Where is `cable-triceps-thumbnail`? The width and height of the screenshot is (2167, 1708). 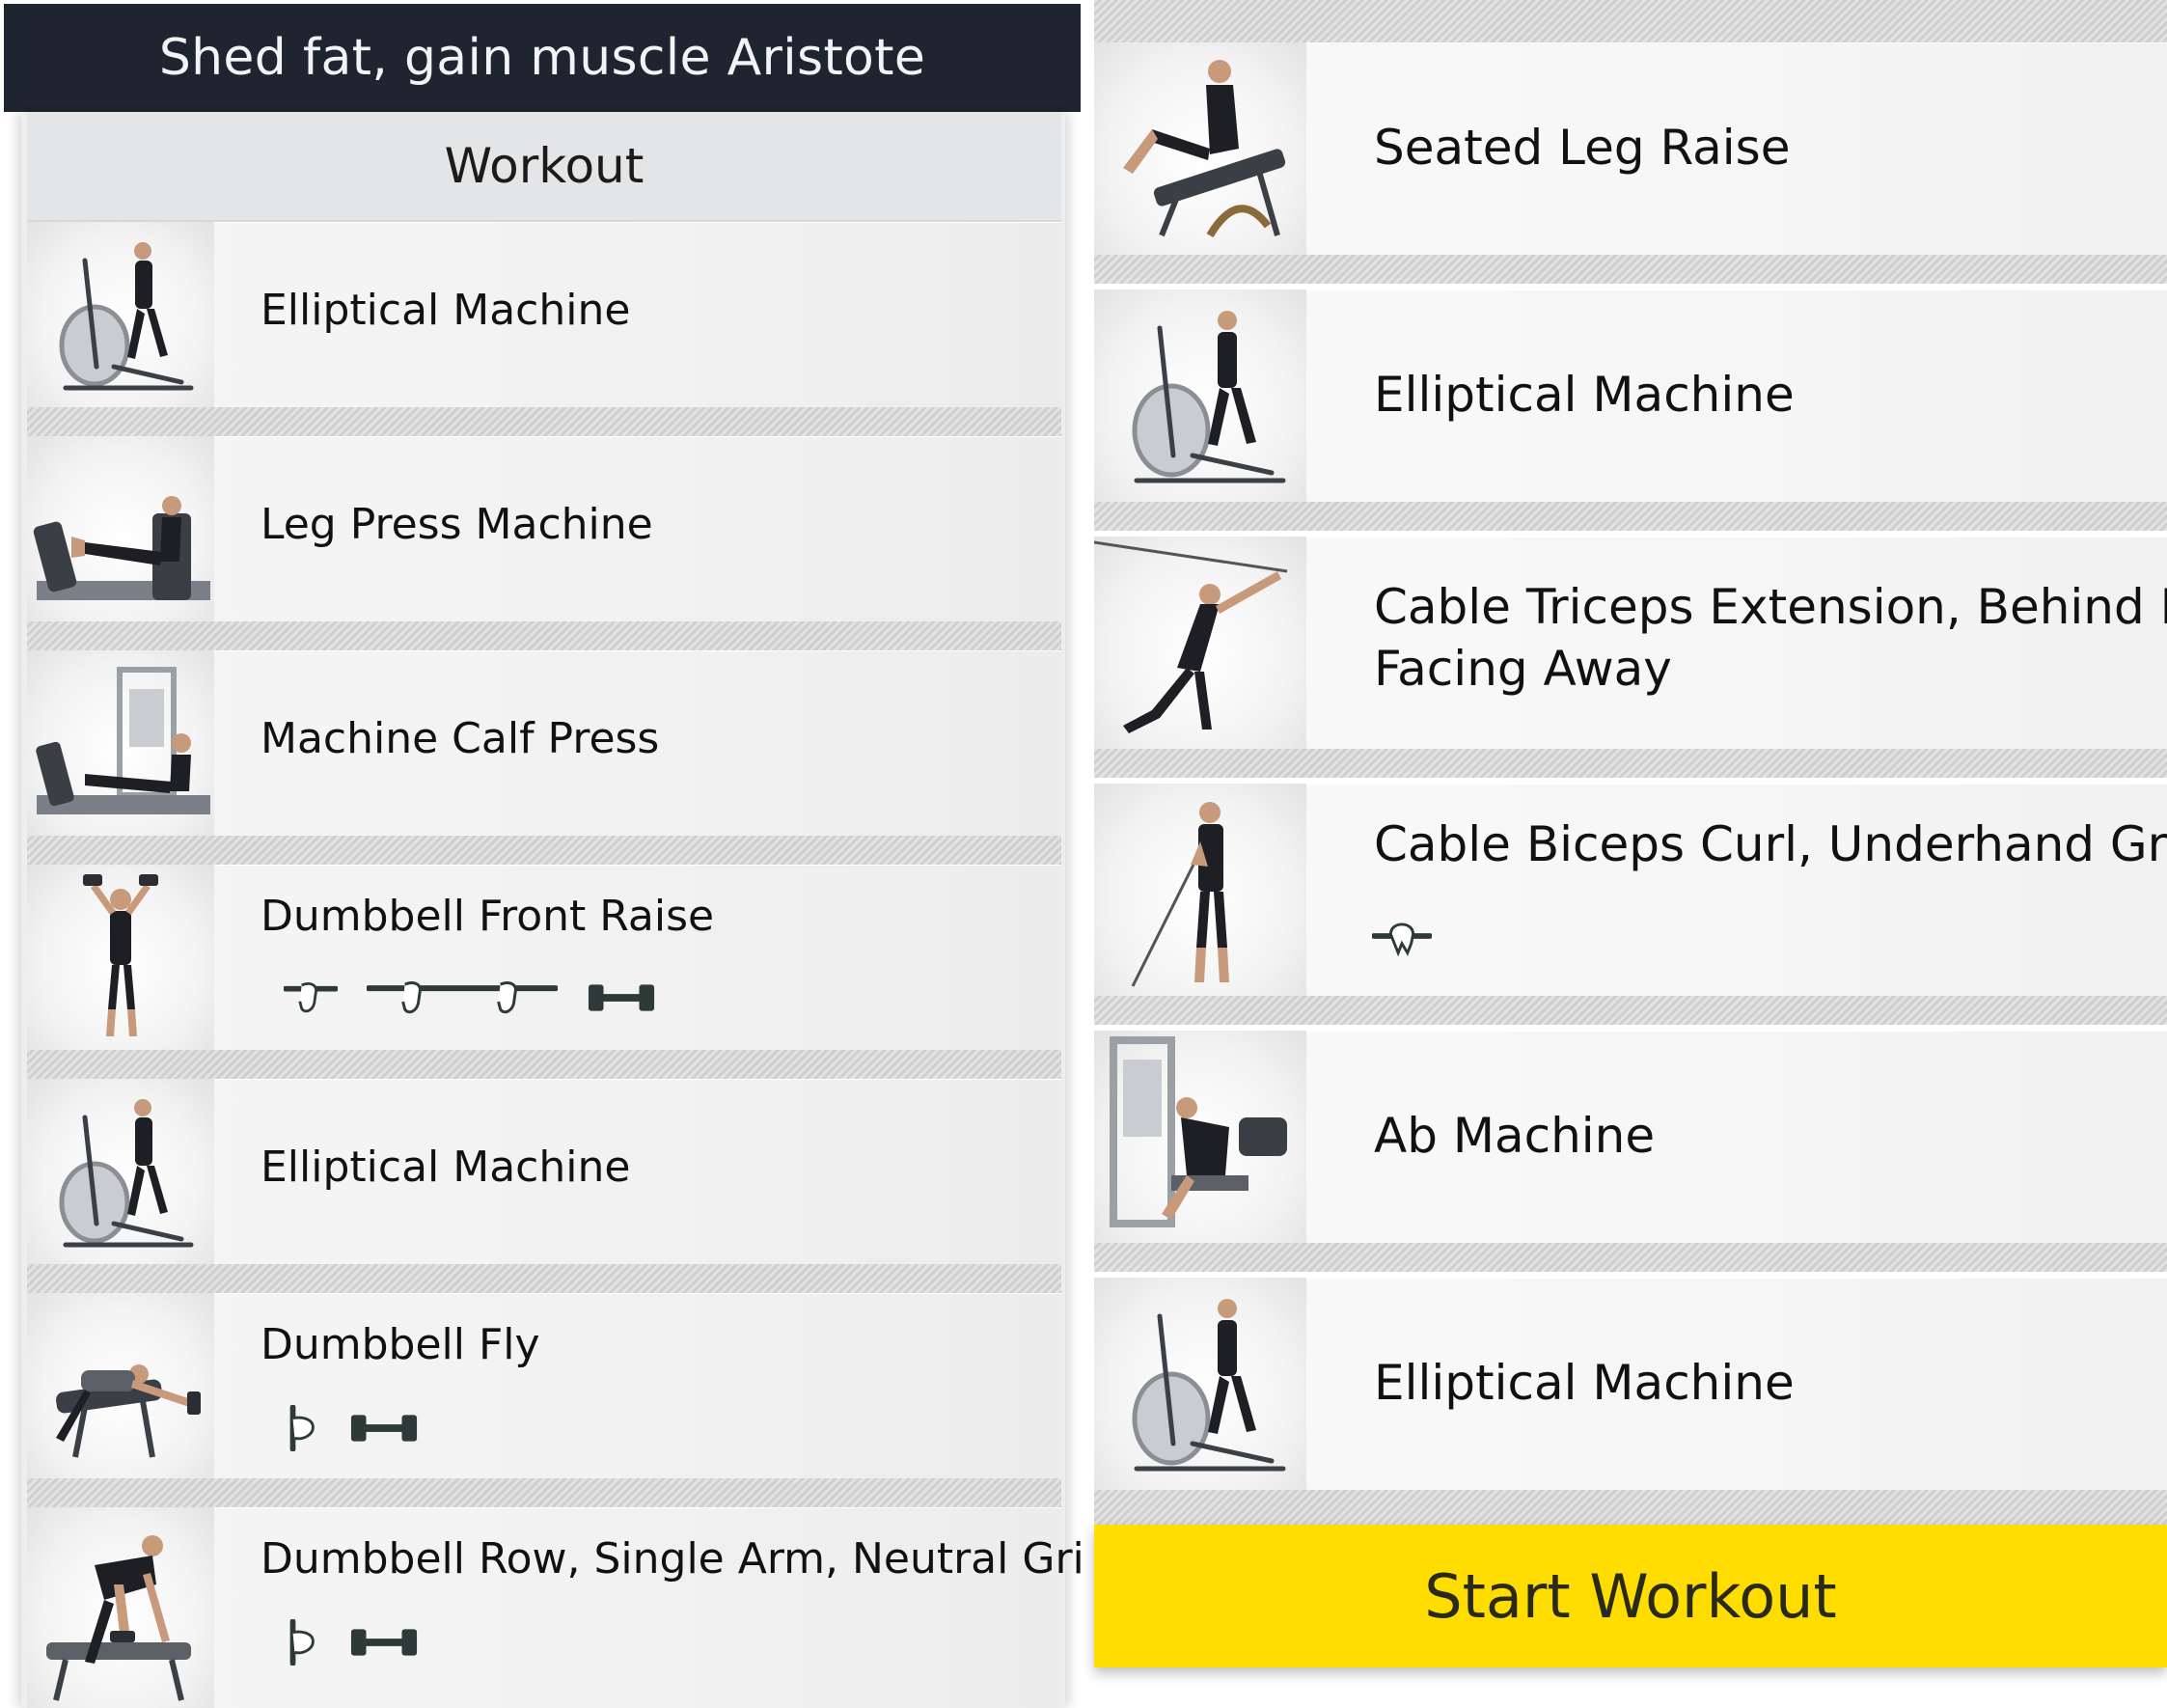 cable-triceps-thumbnail is located at coordinates (1200, 643).